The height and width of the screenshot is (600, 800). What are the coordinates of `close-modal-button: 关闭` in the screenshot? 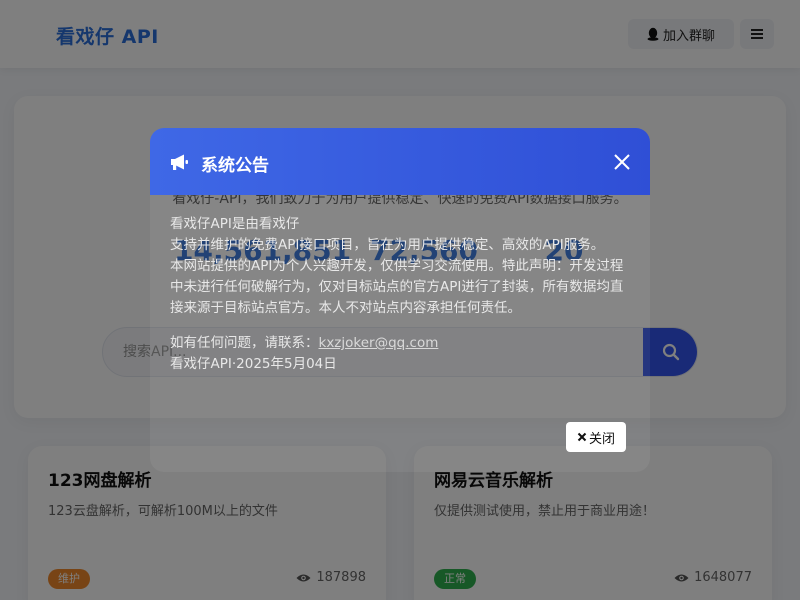 It's located at (596, 437).